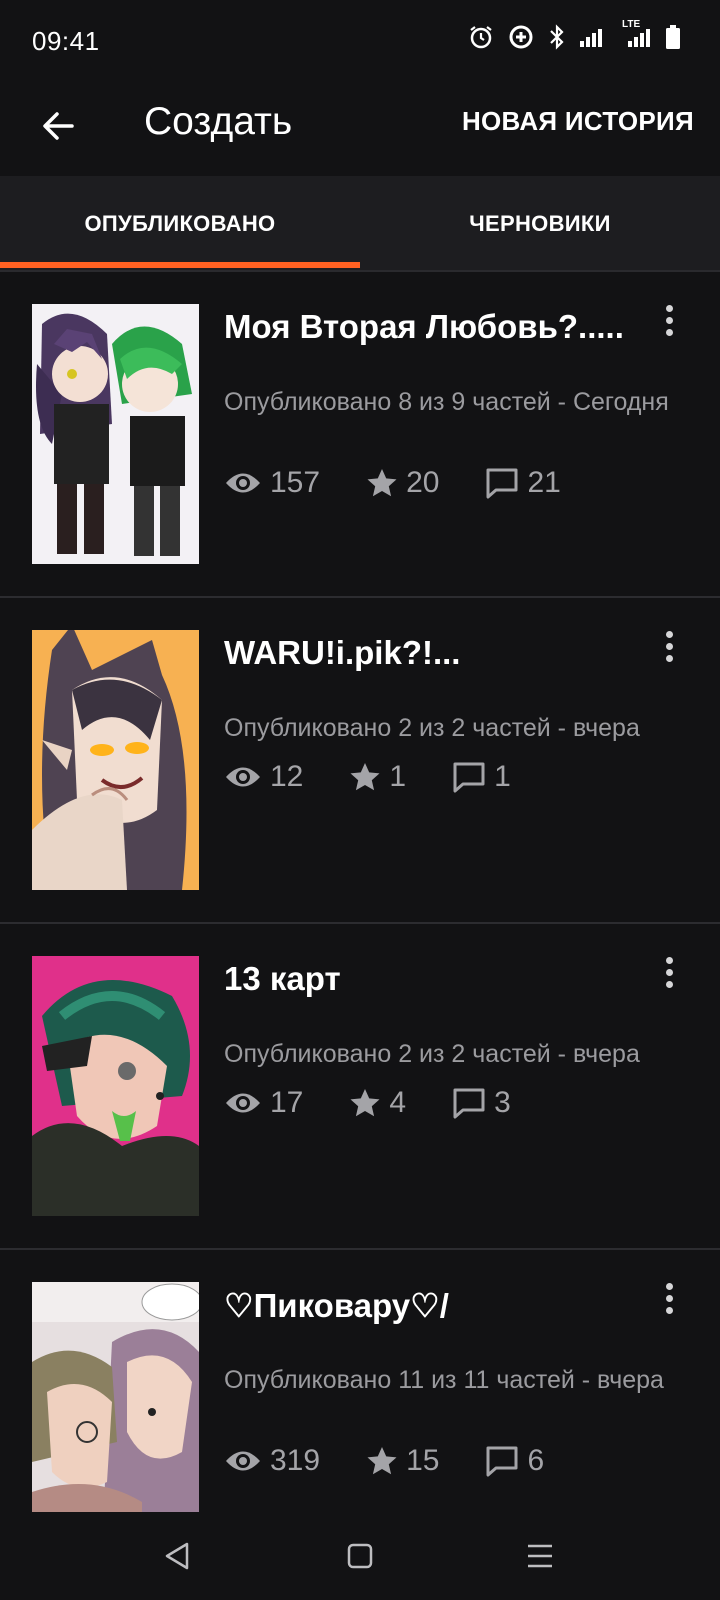 The width and height of the screenshot is (720, 1600). I want to click on comments-count: 1, so click(502, 776).